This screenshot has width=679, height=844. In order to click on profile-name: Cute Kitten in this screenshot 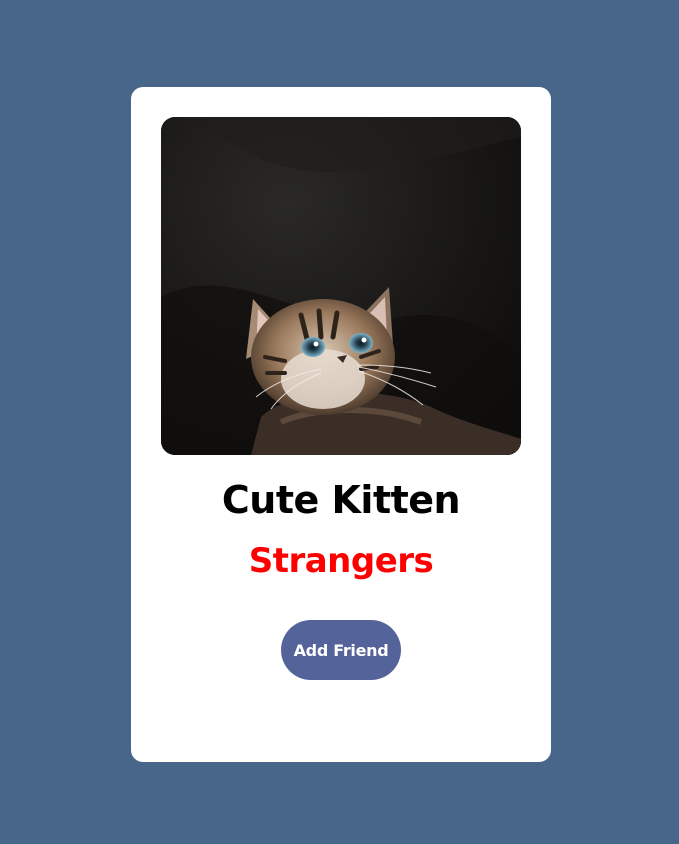, I will do `click(341, 500)`.